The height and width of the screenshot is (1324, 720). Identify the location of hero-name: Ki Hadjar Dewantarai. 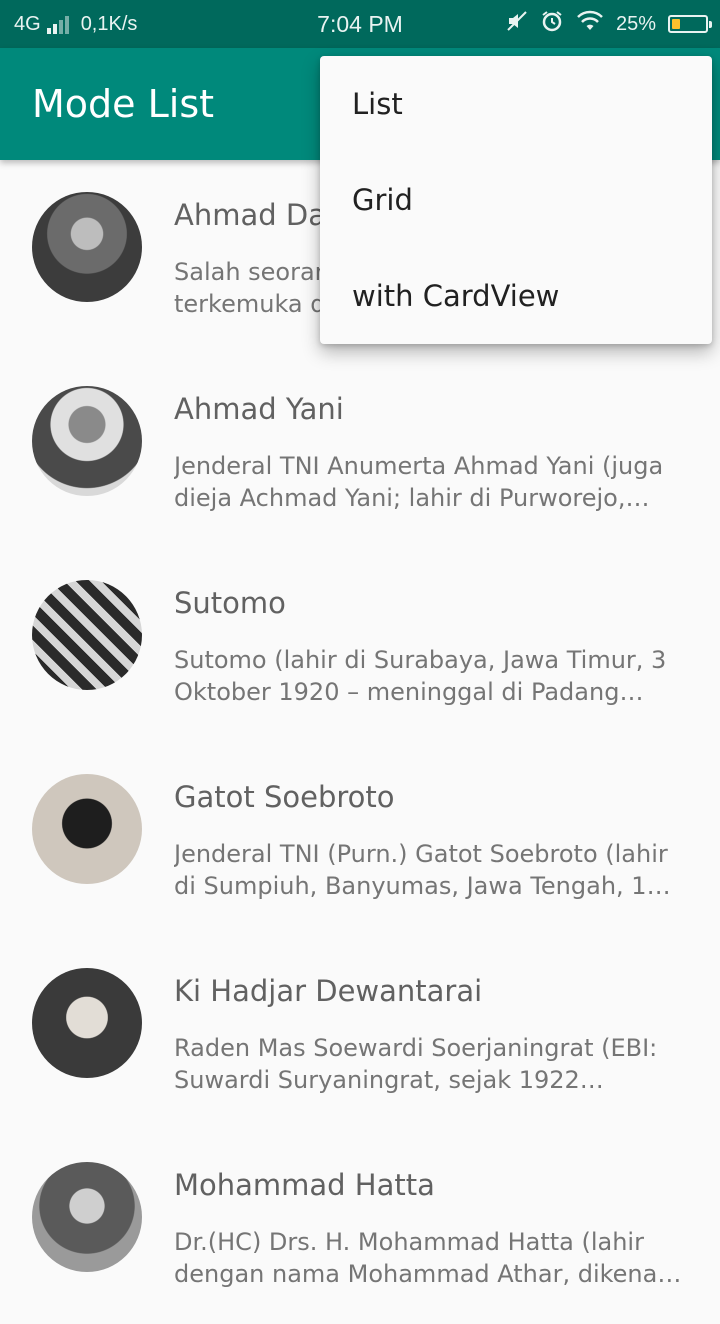
(328, 991).